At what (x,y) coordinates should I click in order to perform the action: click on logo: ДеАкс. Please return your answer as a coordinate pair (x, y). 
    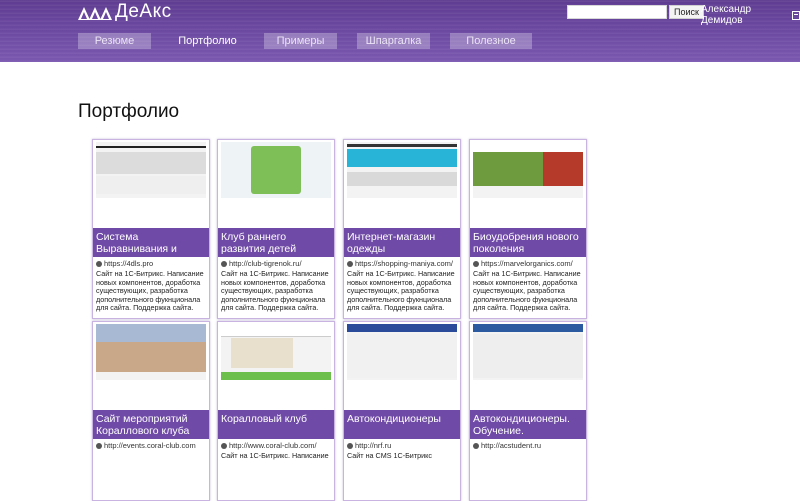
    Looking at the image, I should click on (125, 12).